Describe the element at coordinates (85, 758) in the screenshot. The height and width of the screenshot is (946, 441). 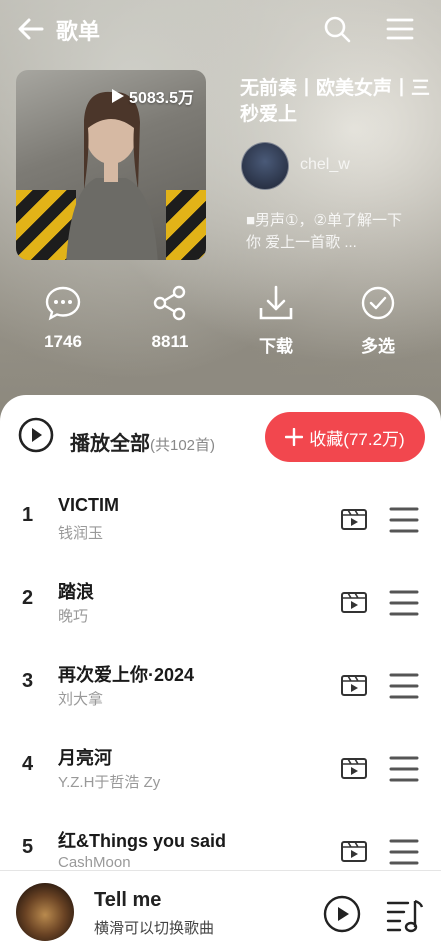
I see `song-title: 月亮河` at that location.